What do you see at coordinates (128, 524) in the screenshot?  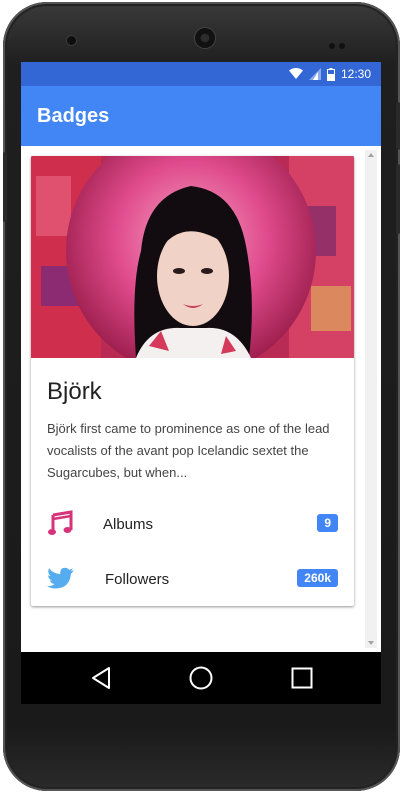 I see `albums-label: Albums` at bounding box center [128, 524].